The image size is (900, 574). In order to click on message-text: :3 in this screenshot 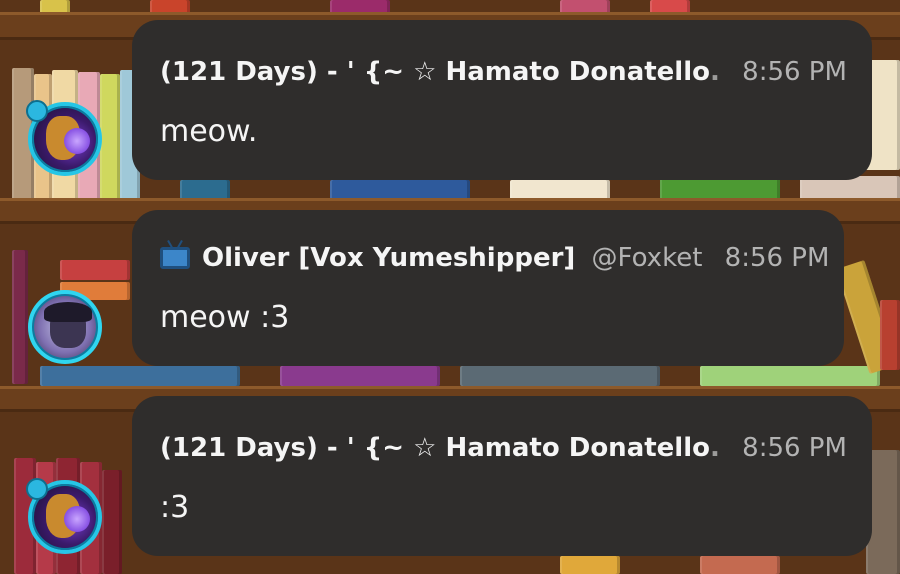, I will do `click(175, 507)`.